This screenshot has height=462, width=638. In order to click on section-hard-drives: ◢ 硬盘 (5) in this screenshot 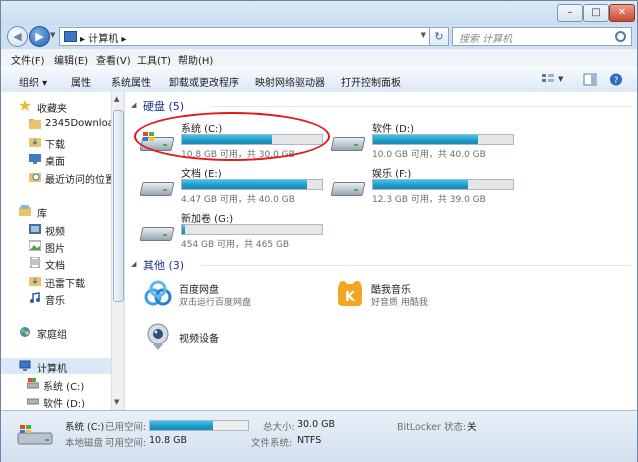, I will do `click(383, 106)`.